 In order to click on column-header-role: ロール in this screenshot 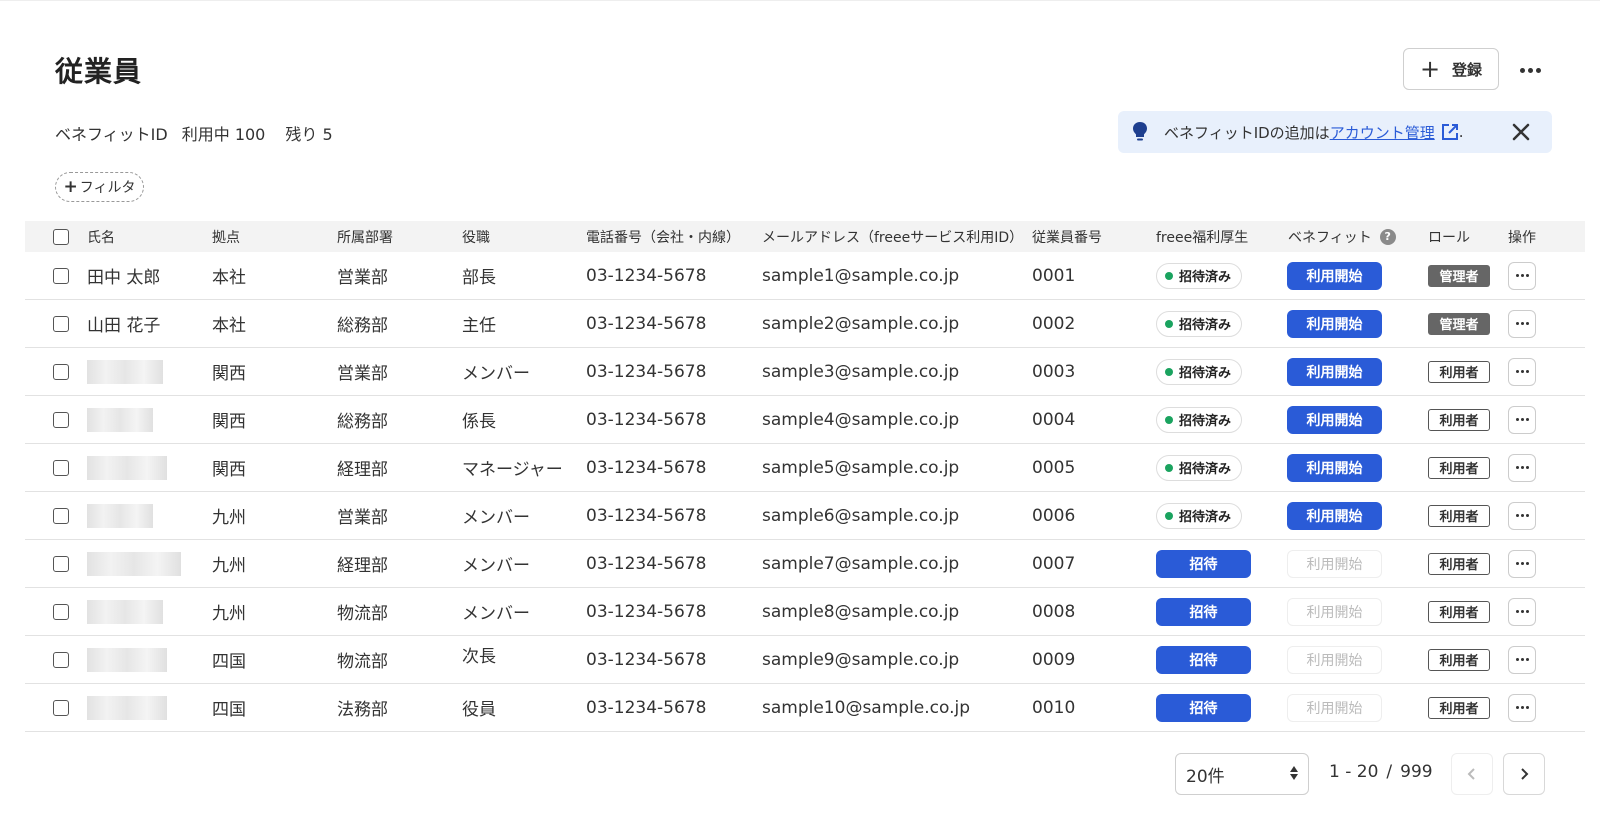, I will do `click(1449, 236)`.